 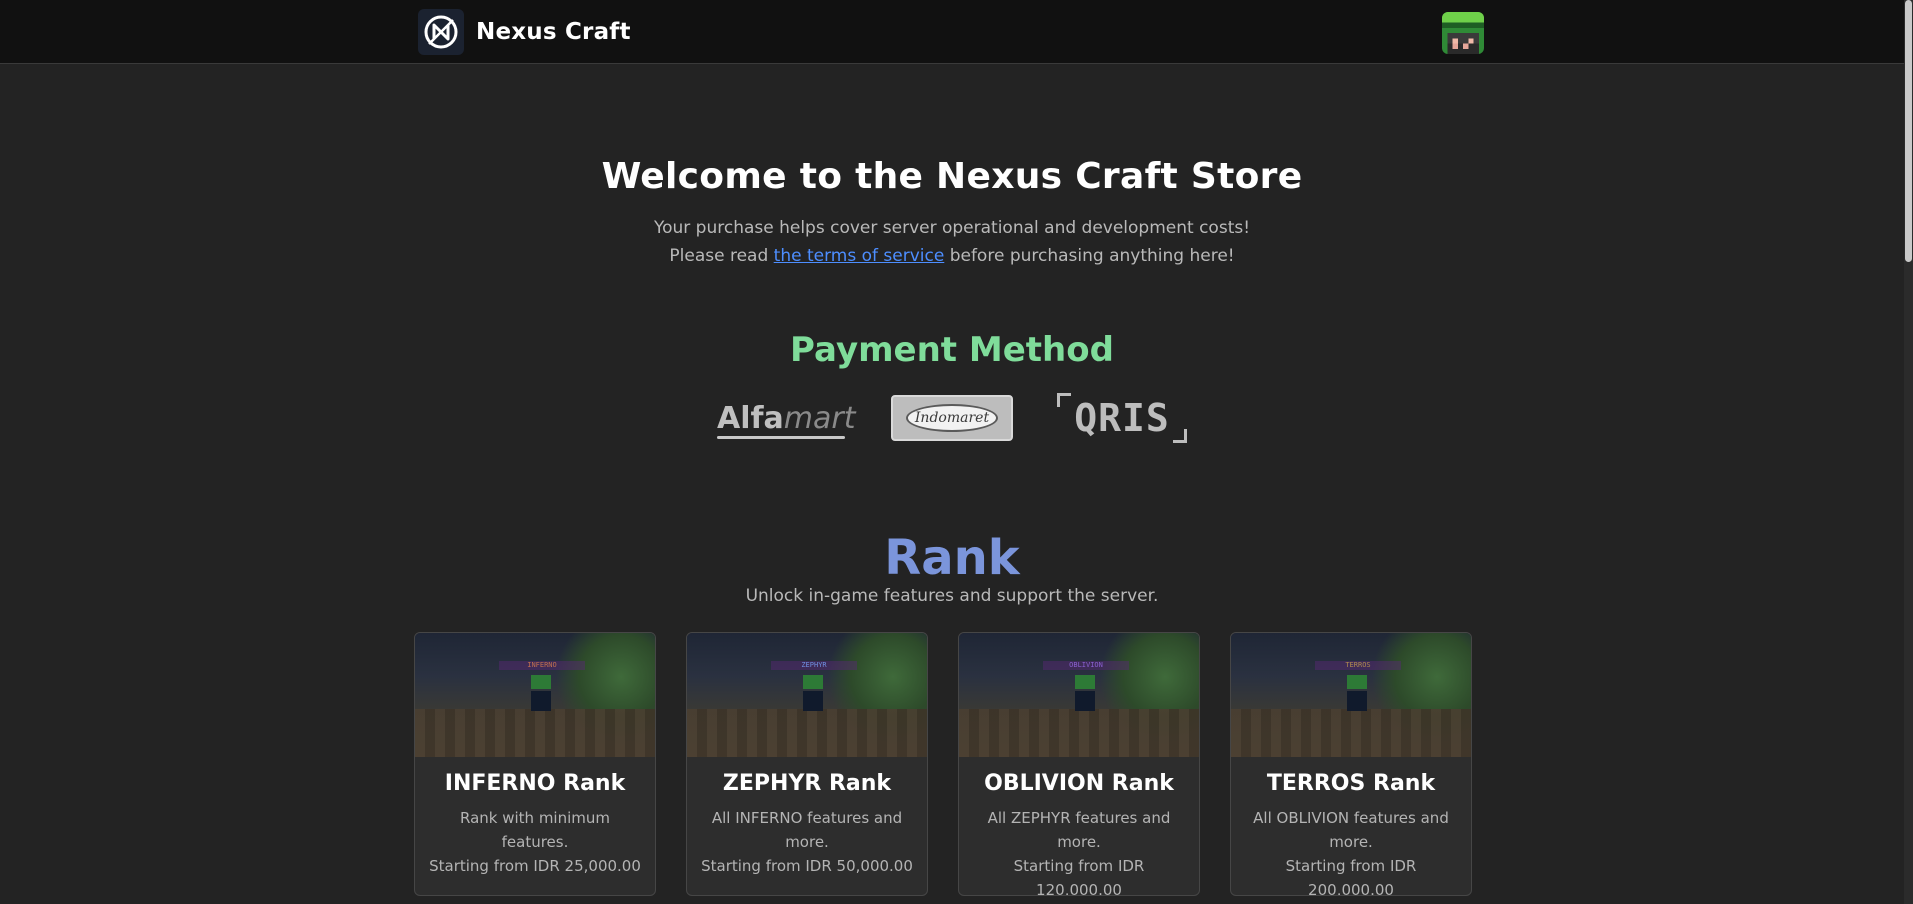 What do you see at coordinates (1079, 876) in the screenshot?
I see `rank-card-price: Starting from IDR 120,000.00` at bounding box center [1079, 876].